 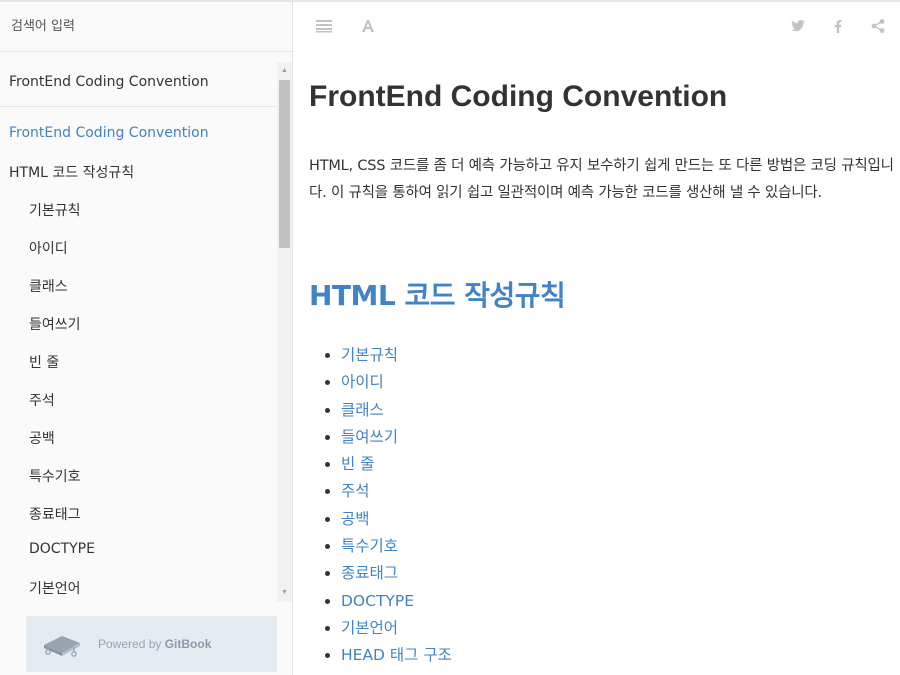 What do you see at coordinates (55, 587) in the screenshot?
I see `sidebar-item-default-lang: 기본언어` at bounding box center [55, 587].